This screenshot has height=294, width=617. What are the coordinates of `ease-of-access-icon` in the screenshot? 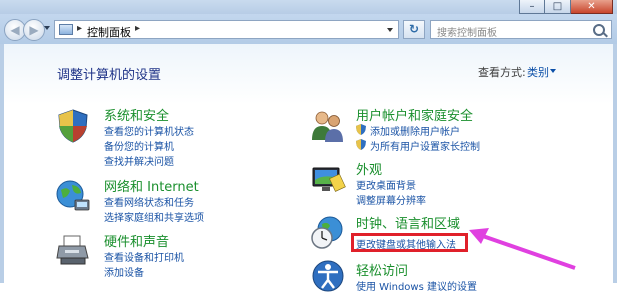 It's located at (328, 276).